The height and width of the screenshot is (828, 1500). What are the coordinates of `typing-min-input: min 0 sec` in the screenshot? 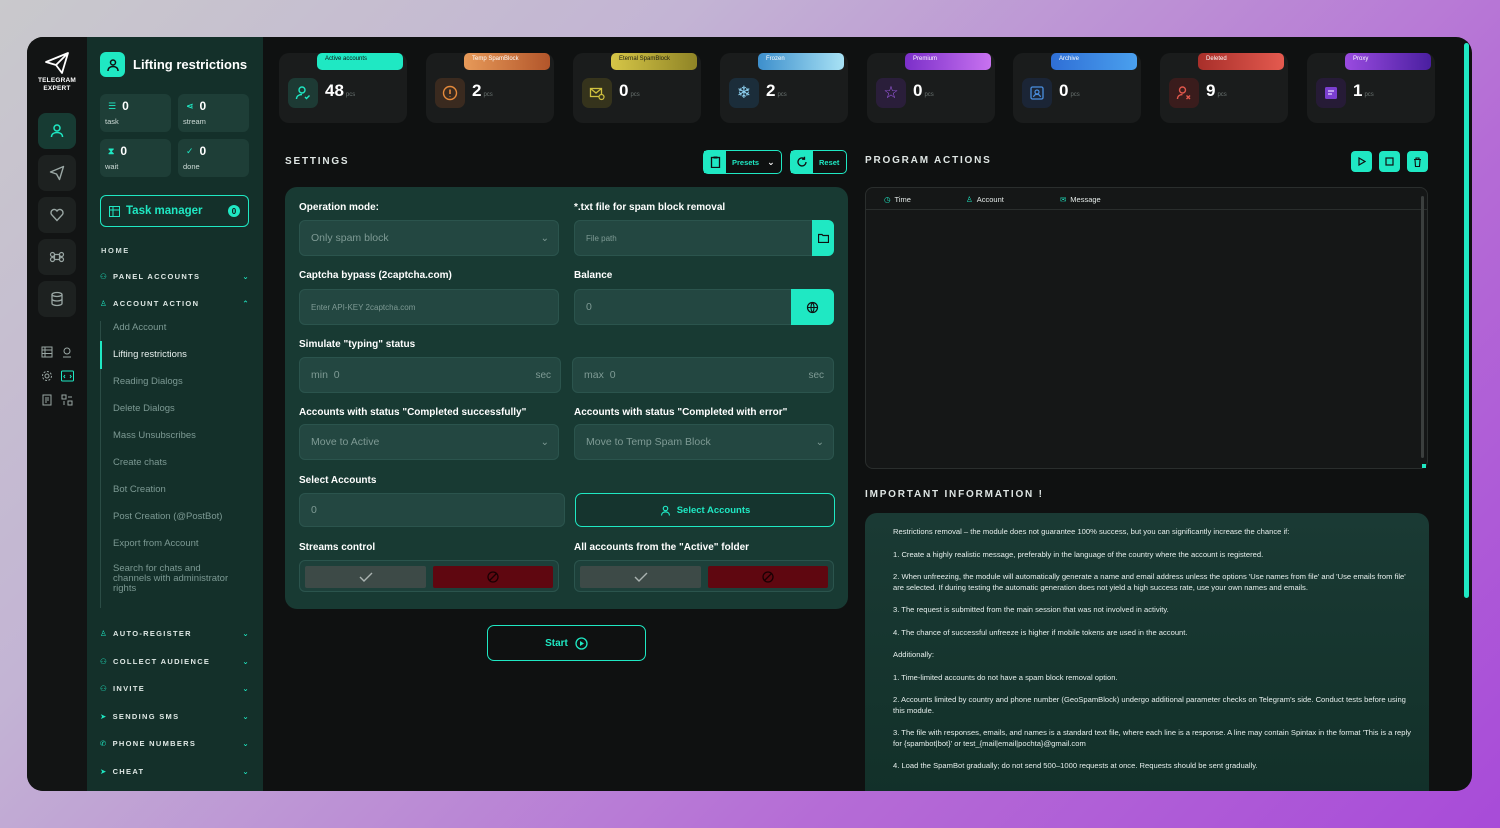 It's located at (430, 375).